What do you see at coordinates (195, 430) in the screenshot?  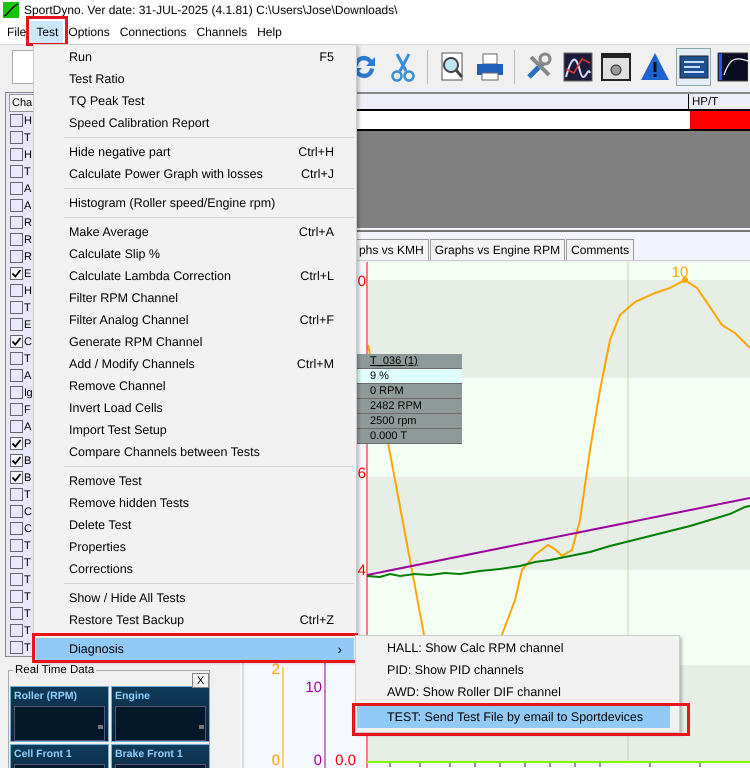 I see `menu-item: Import Test Setup` at bounding box center [195, 430].